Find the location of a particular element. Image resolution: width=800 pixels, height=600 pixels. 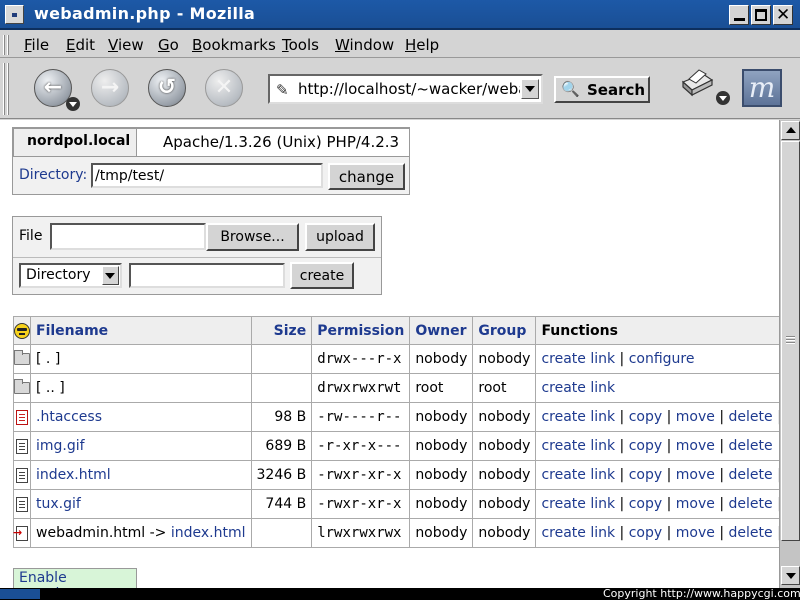

menu-edit: Edit is located at coordinates (80, 45).